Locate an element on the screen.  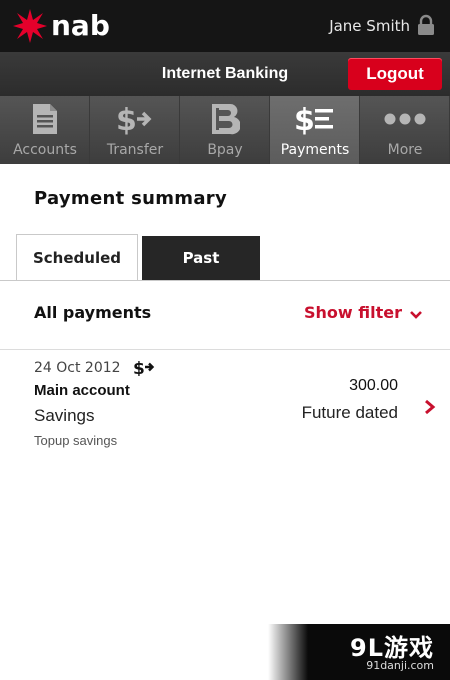
tab-past: Past is located at coordinates (201, 258).